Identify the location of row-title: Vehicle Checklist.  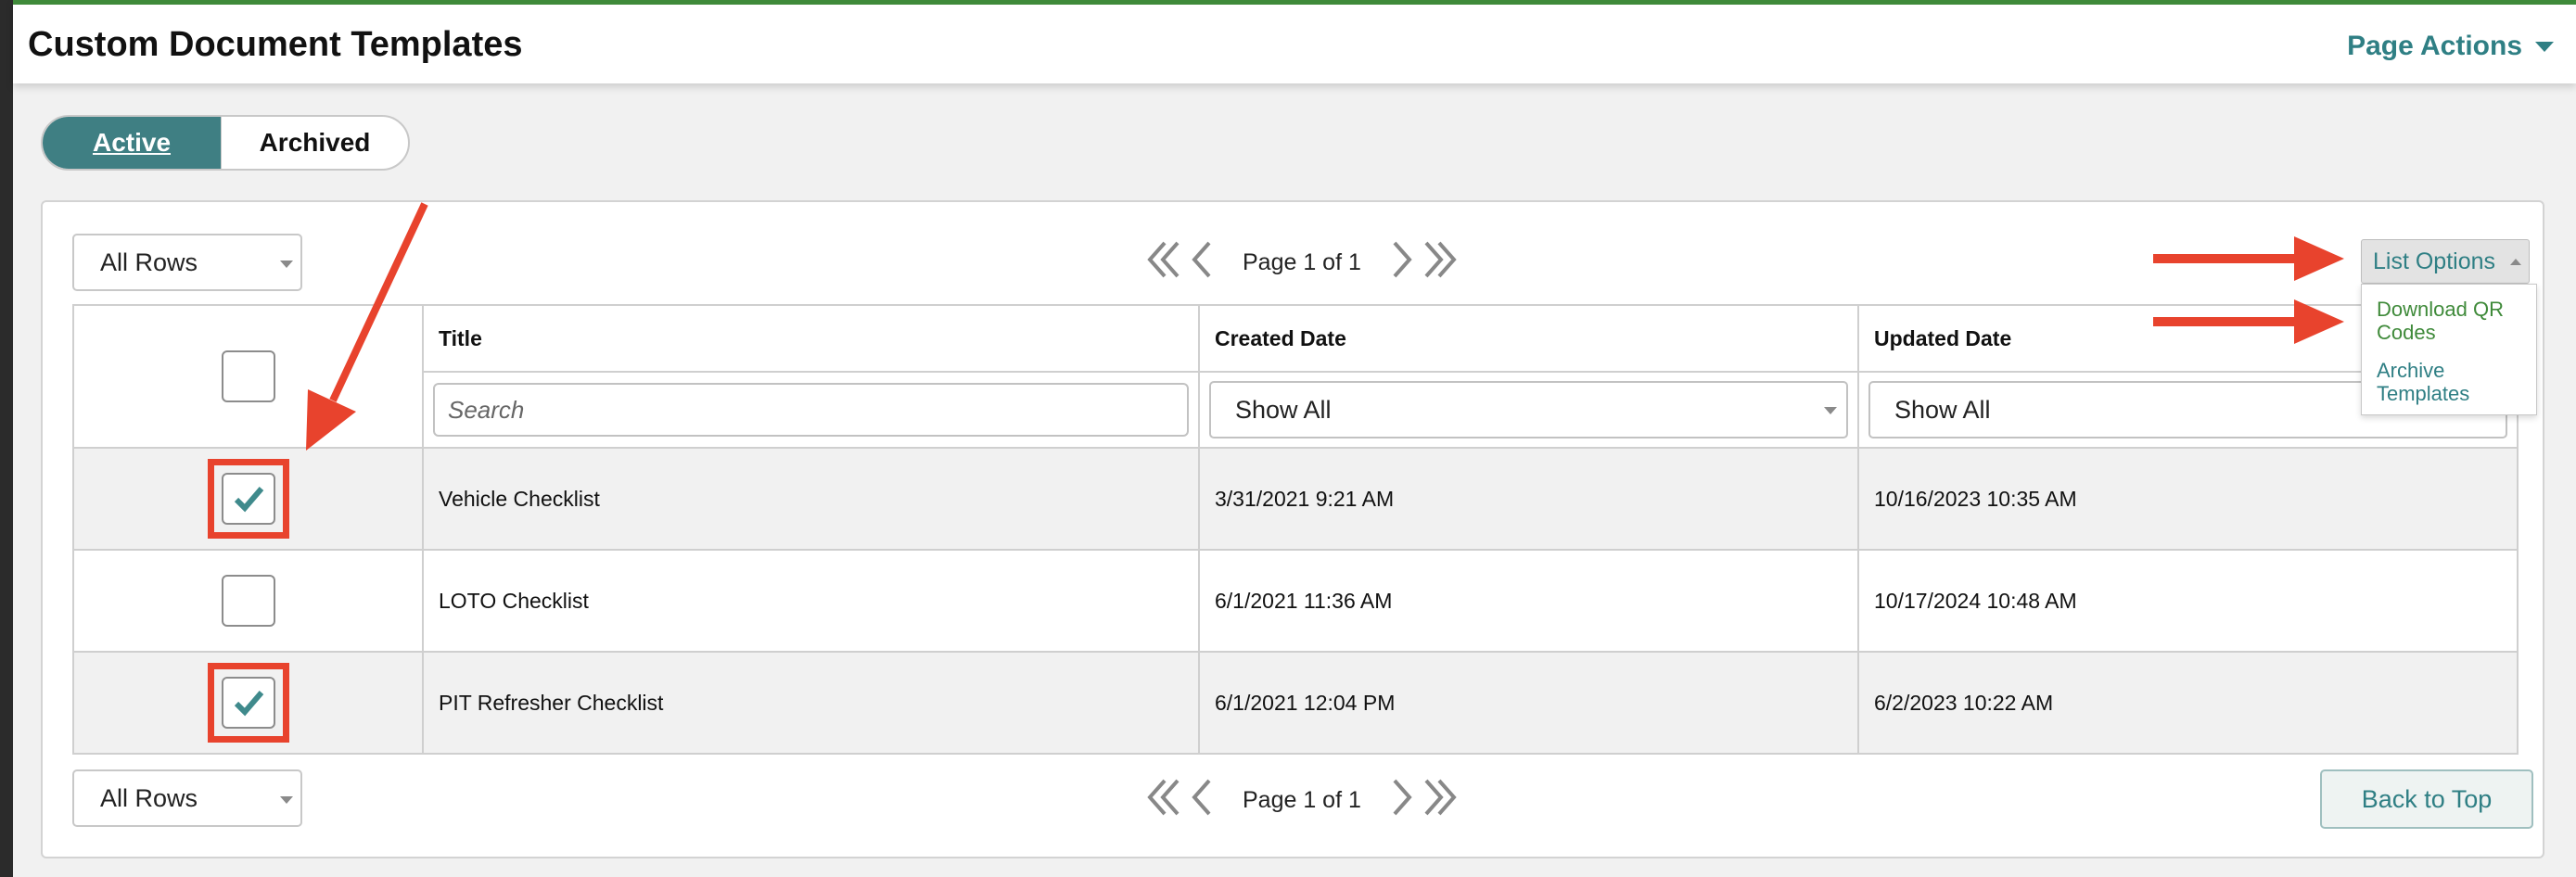
(811, 499).